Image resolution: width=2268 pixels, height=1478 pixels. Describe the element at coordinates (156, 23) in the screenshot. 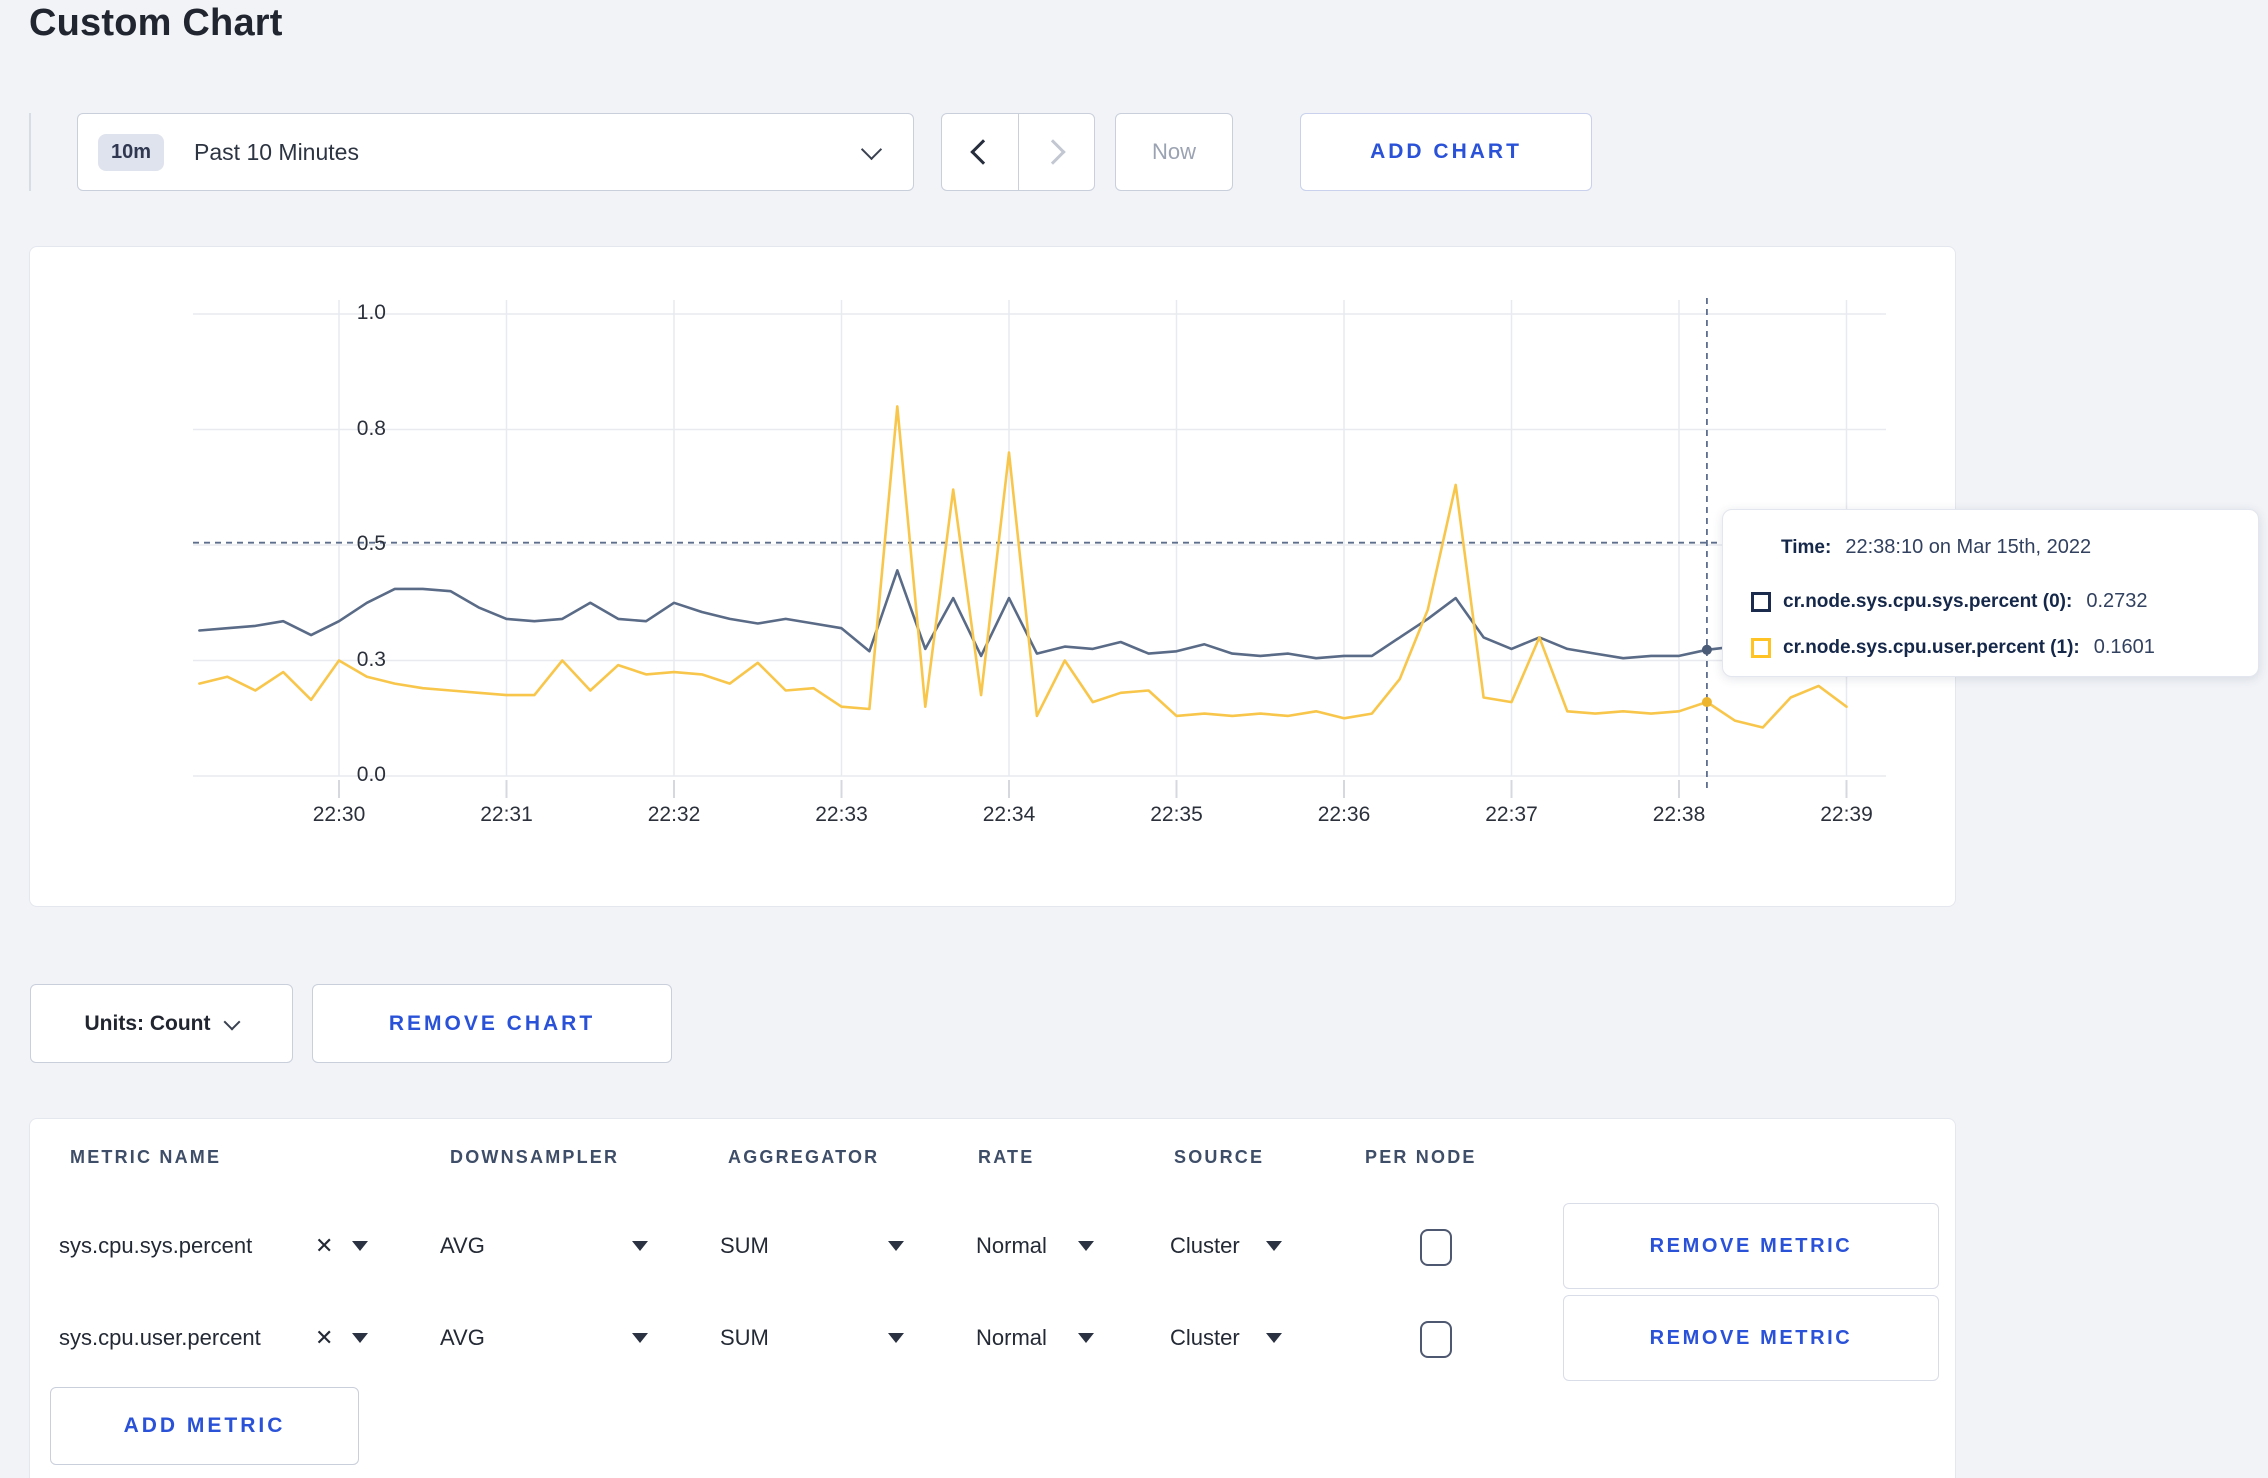

I see `page-title: Custom Chart` at that location.